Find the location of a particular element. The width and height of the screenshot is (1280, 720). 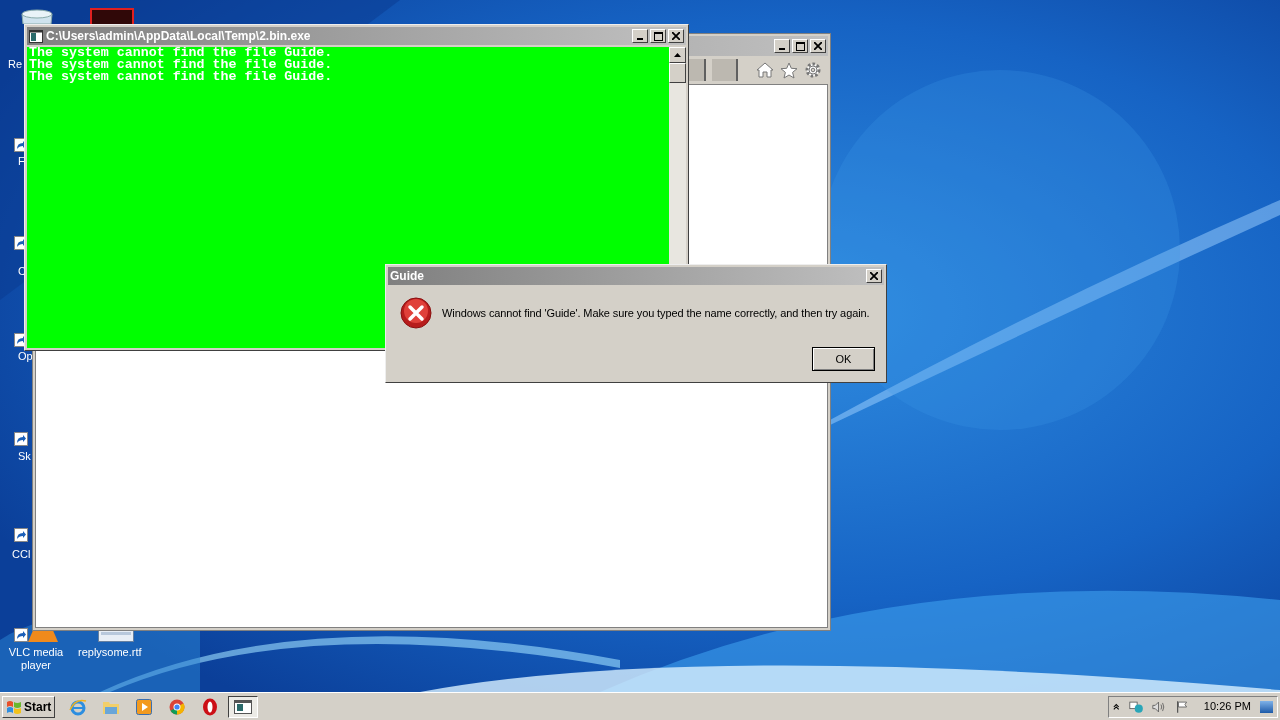

show-desktop-button is located at coordinates (1266, 706).